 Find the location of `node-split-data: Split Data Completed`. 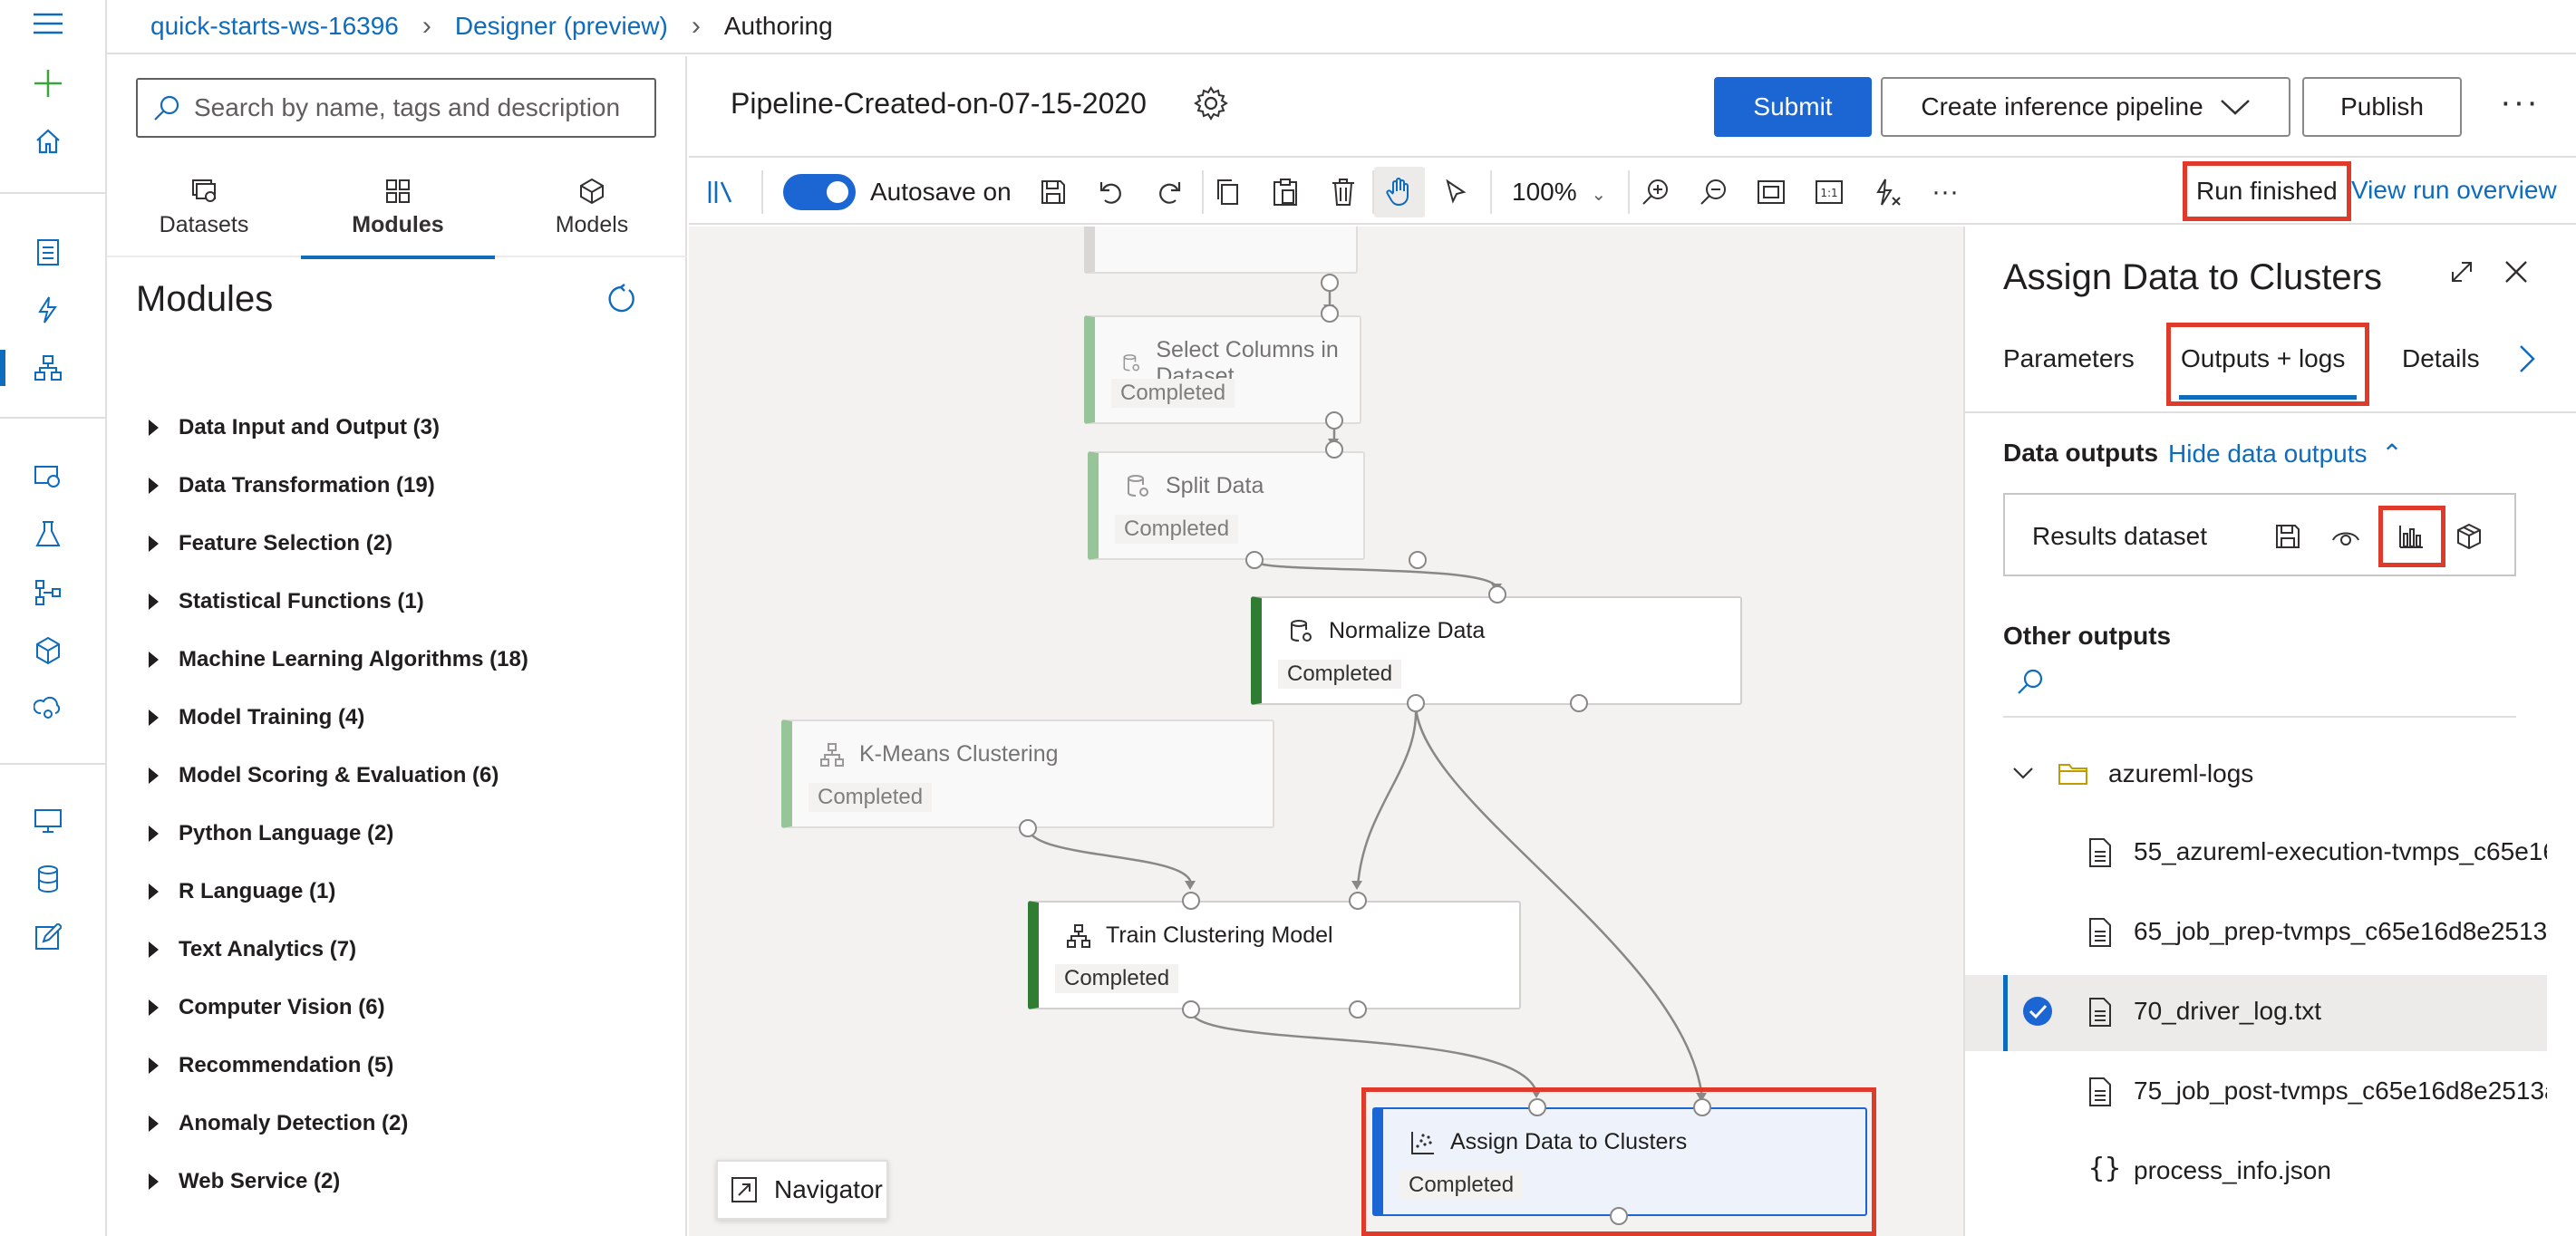

node-split-data: Split Data Completed is located at coordinates (1226, 505).